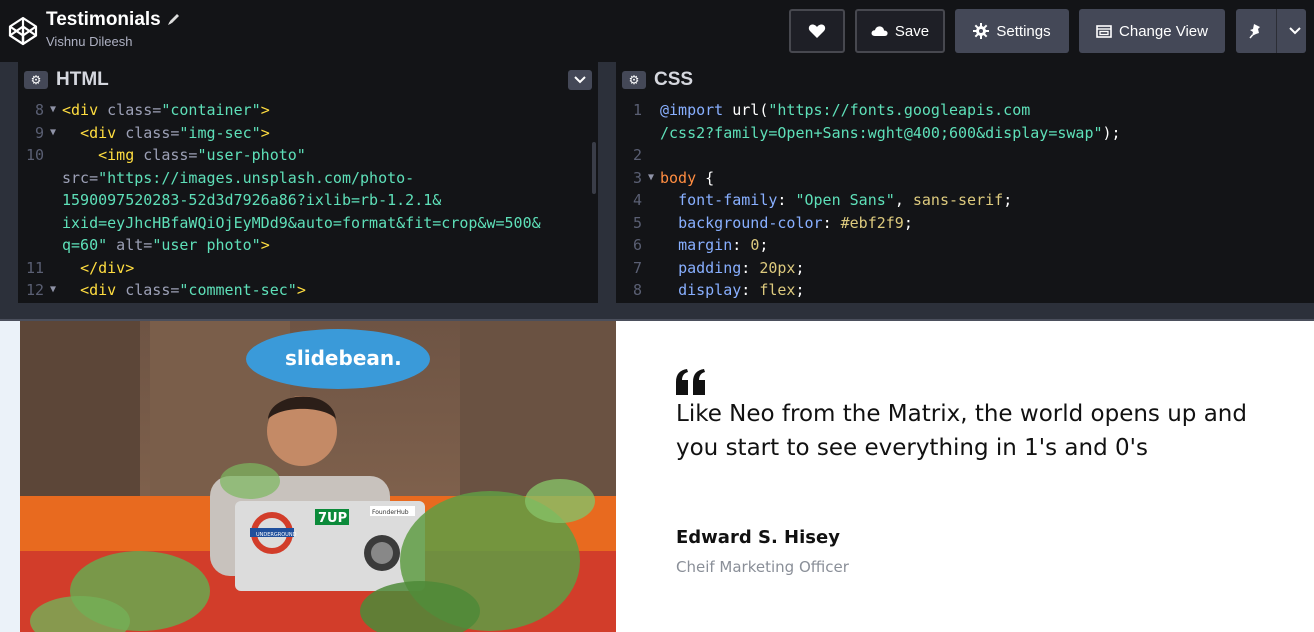  I want to click on love-button, so click(817, 31).